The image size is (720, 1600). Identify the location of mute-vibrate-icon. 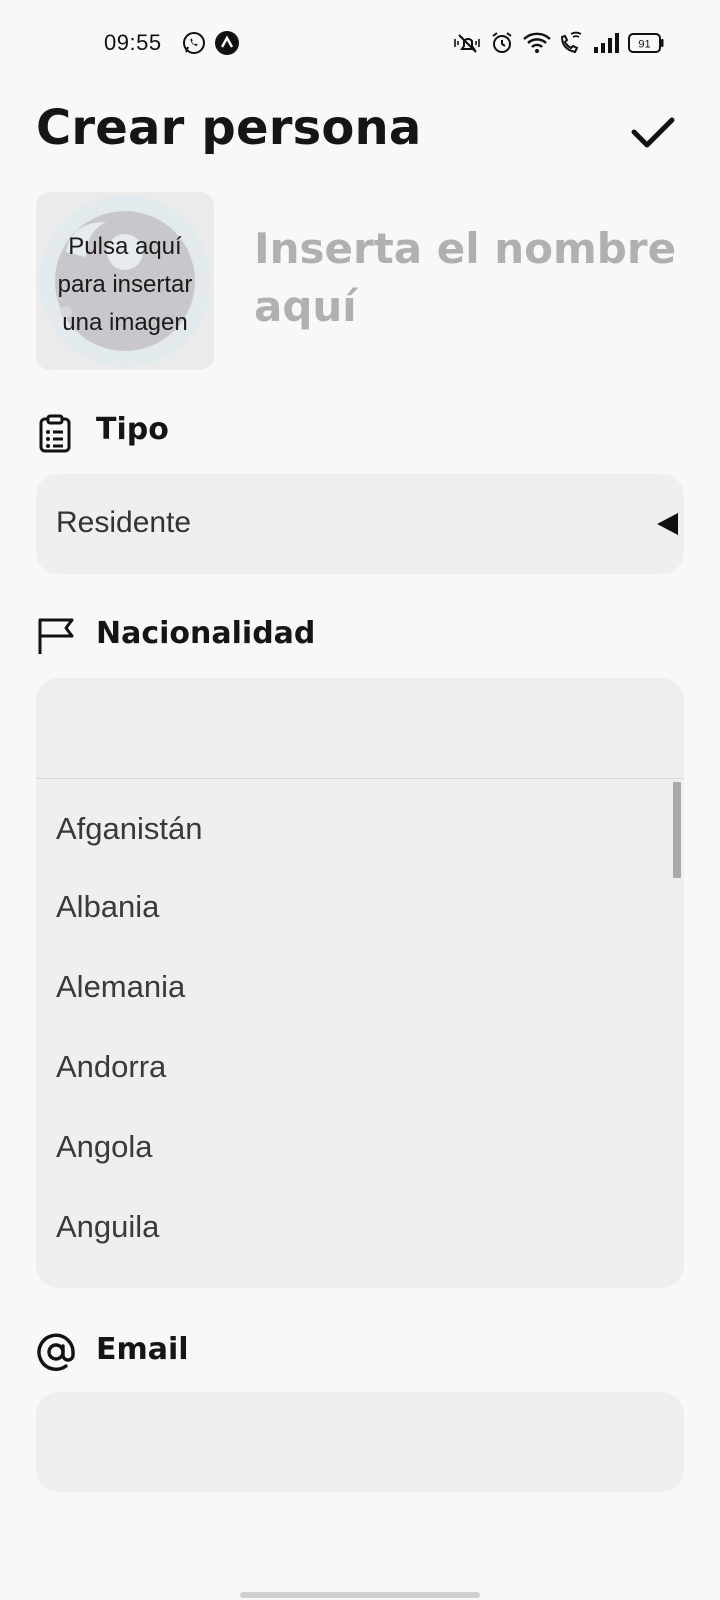
(467, 45).